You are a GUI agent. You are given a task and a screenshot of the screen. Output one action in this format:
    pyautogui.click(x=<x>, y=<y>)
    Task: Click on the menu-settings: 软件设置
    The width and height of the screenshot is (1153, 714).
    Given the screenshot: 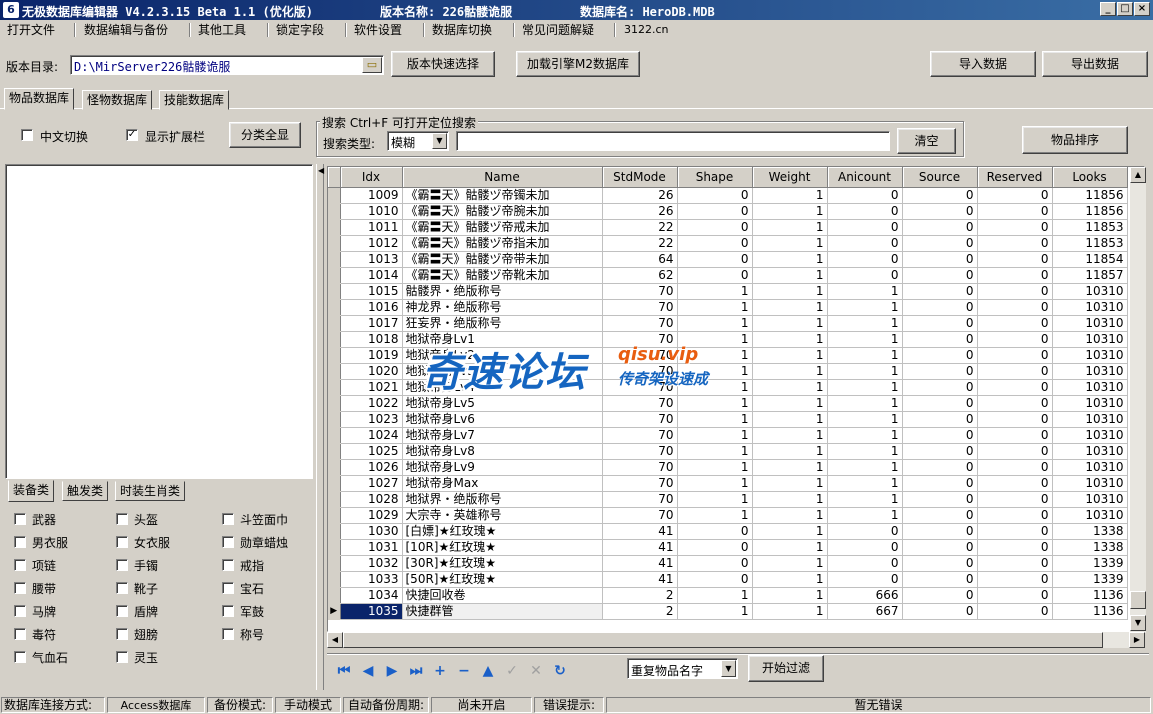 What is the action you would take?
    pyautogui.click(x=378, y=30)
    